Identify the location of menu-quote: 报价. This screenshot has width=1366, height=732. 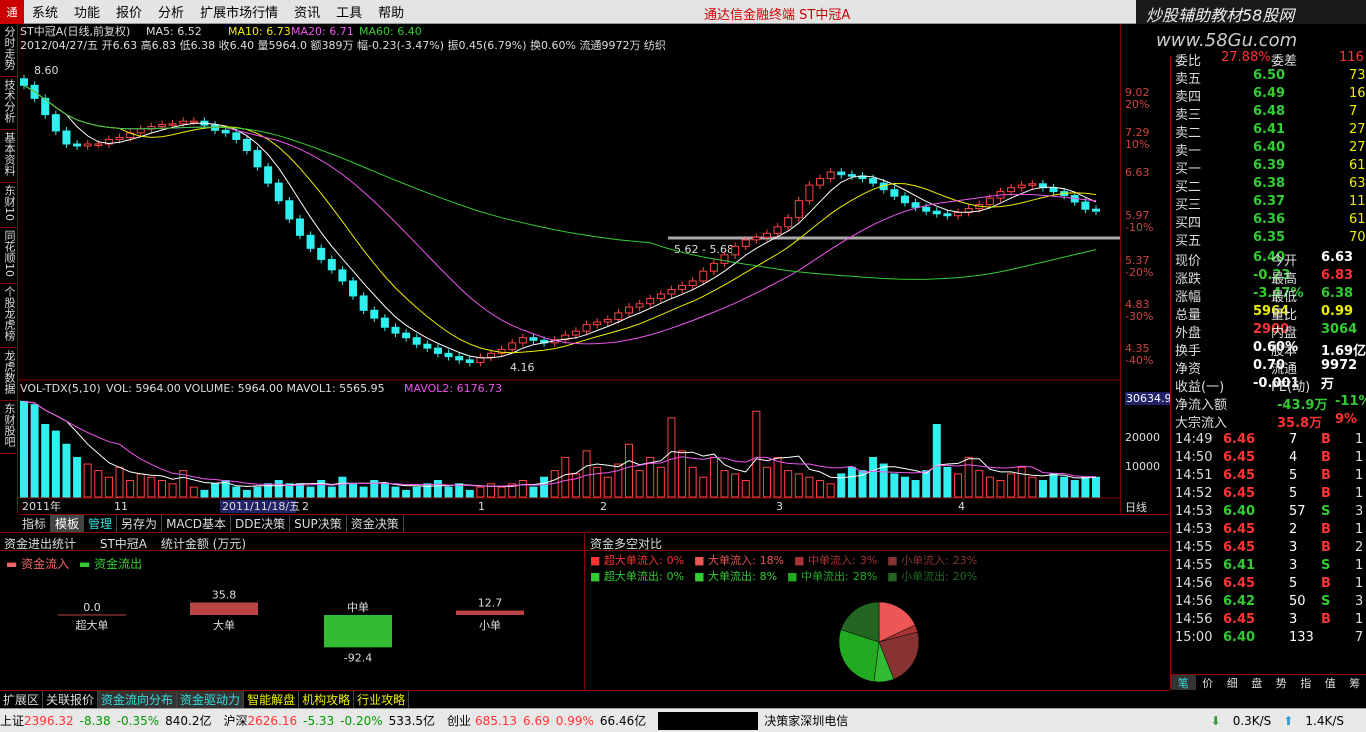
(129, 11).